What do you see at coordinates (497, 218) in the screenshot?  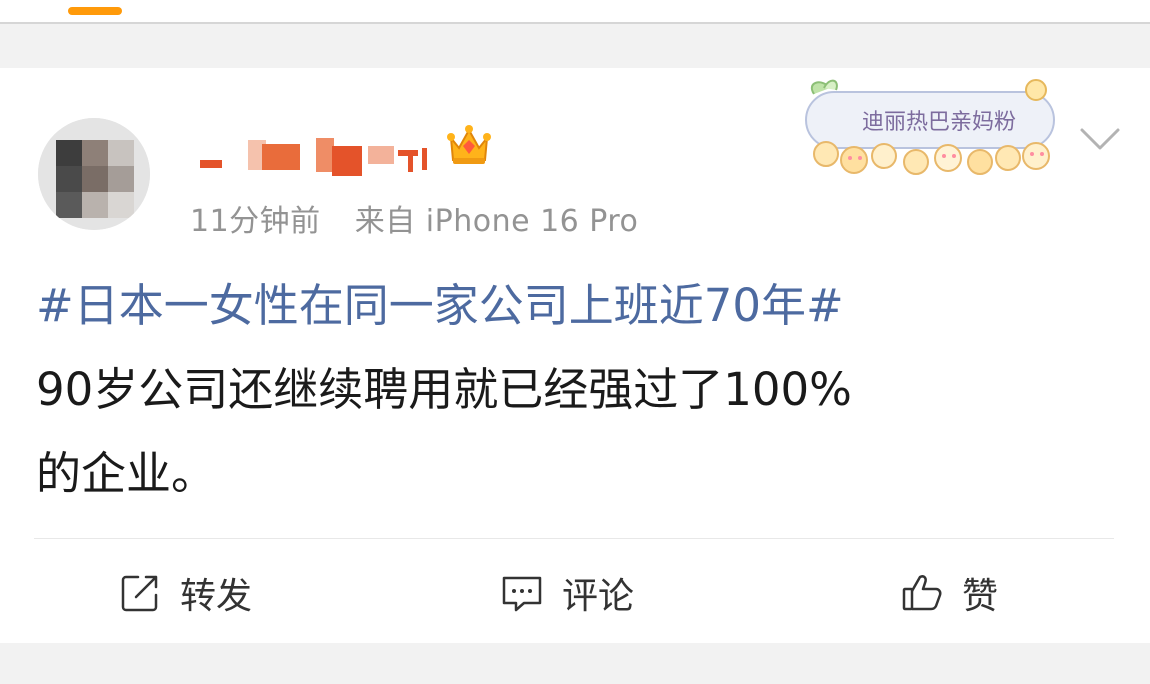 I see `post-source: 来自 iPhone 16 Pro` at bounding box center [497, 218].